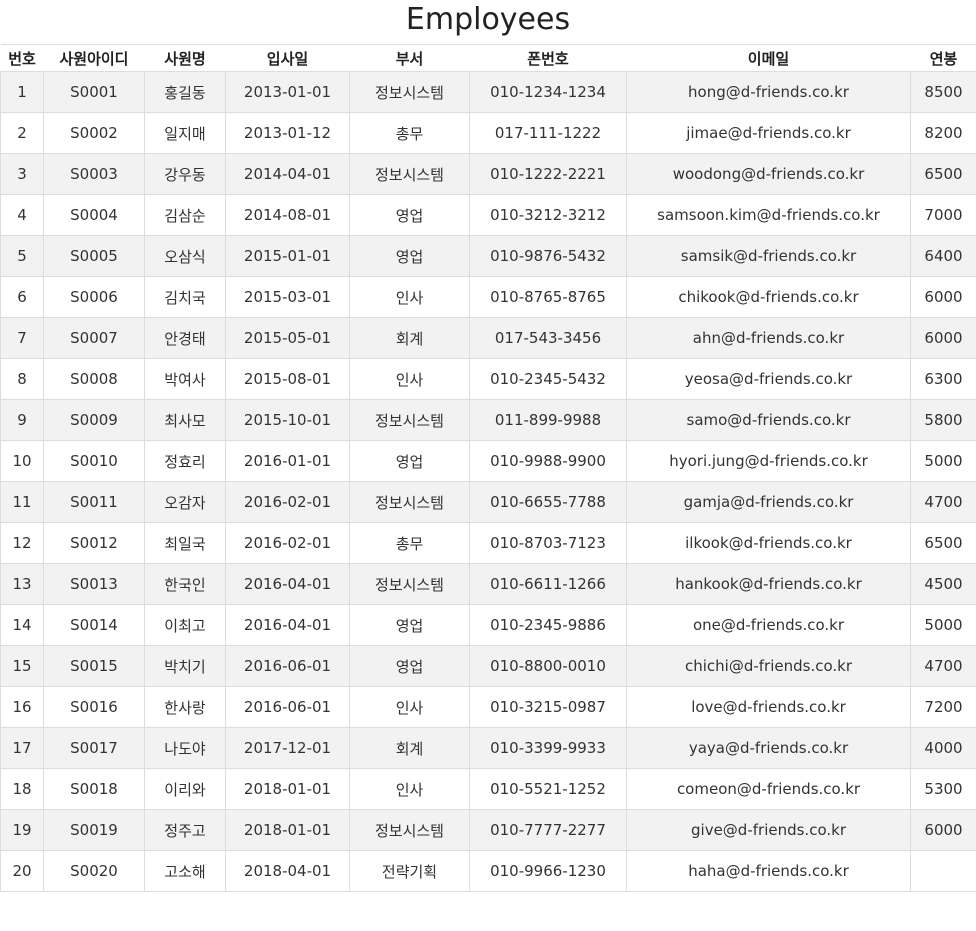  What do you see at coordinates (409, 338) in the screenshot?
I see `department-cell: 회계` at bounding box center [409, 338].